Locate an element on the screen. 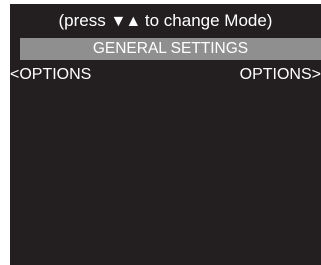 The height and width of the screenshot is (265, 321). mode-hint-suffix: to change Mode) is located at coordinates (206, 20).